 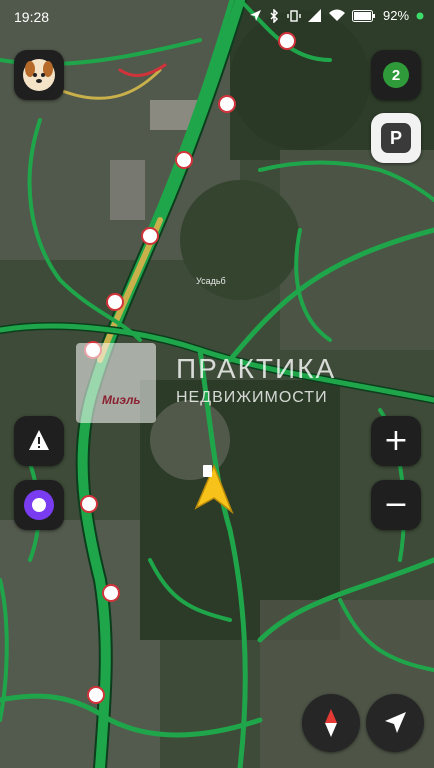 I want to click on layers-badge: 2, so click(x=396, y=75).